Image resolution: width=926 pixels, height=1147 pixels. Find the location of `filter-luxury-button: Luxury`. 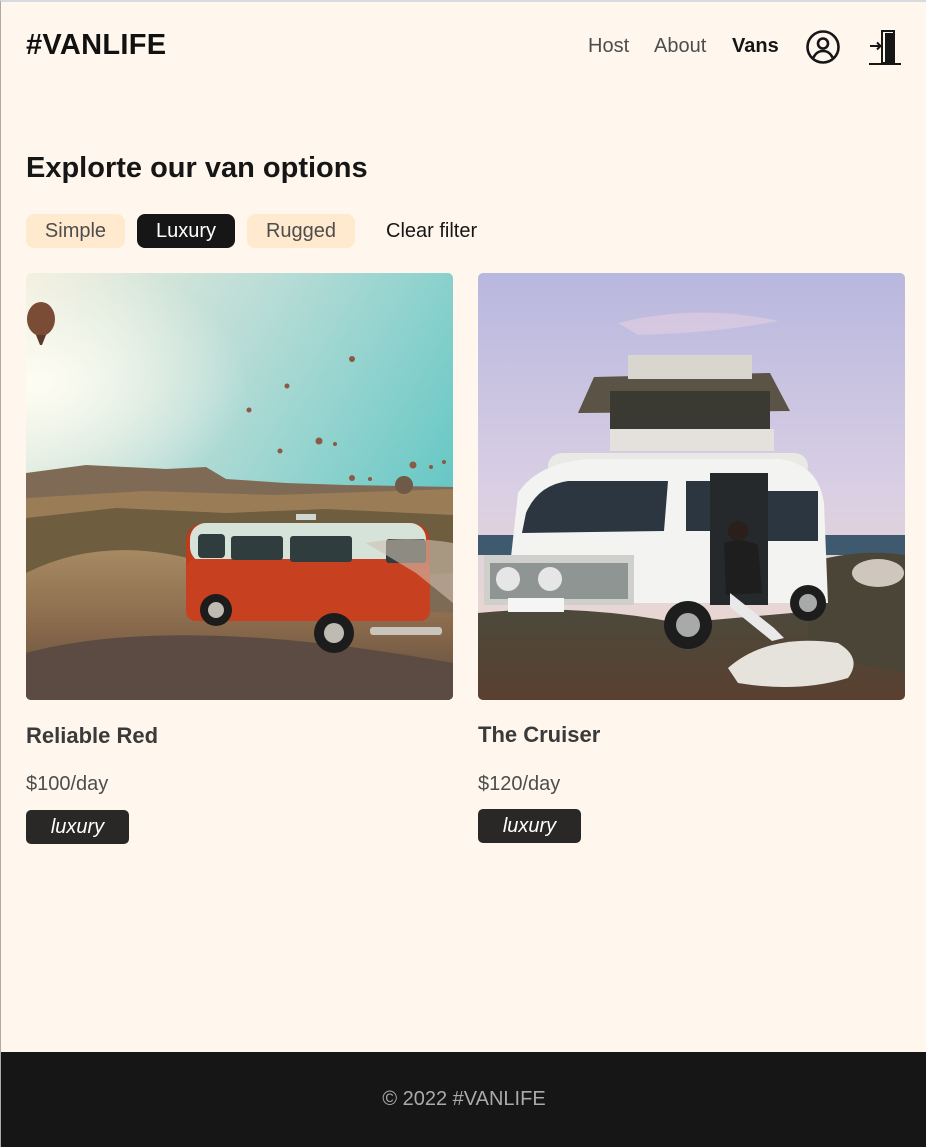

filter-luxury-button: Luxury is located at coordinates (186, 231).